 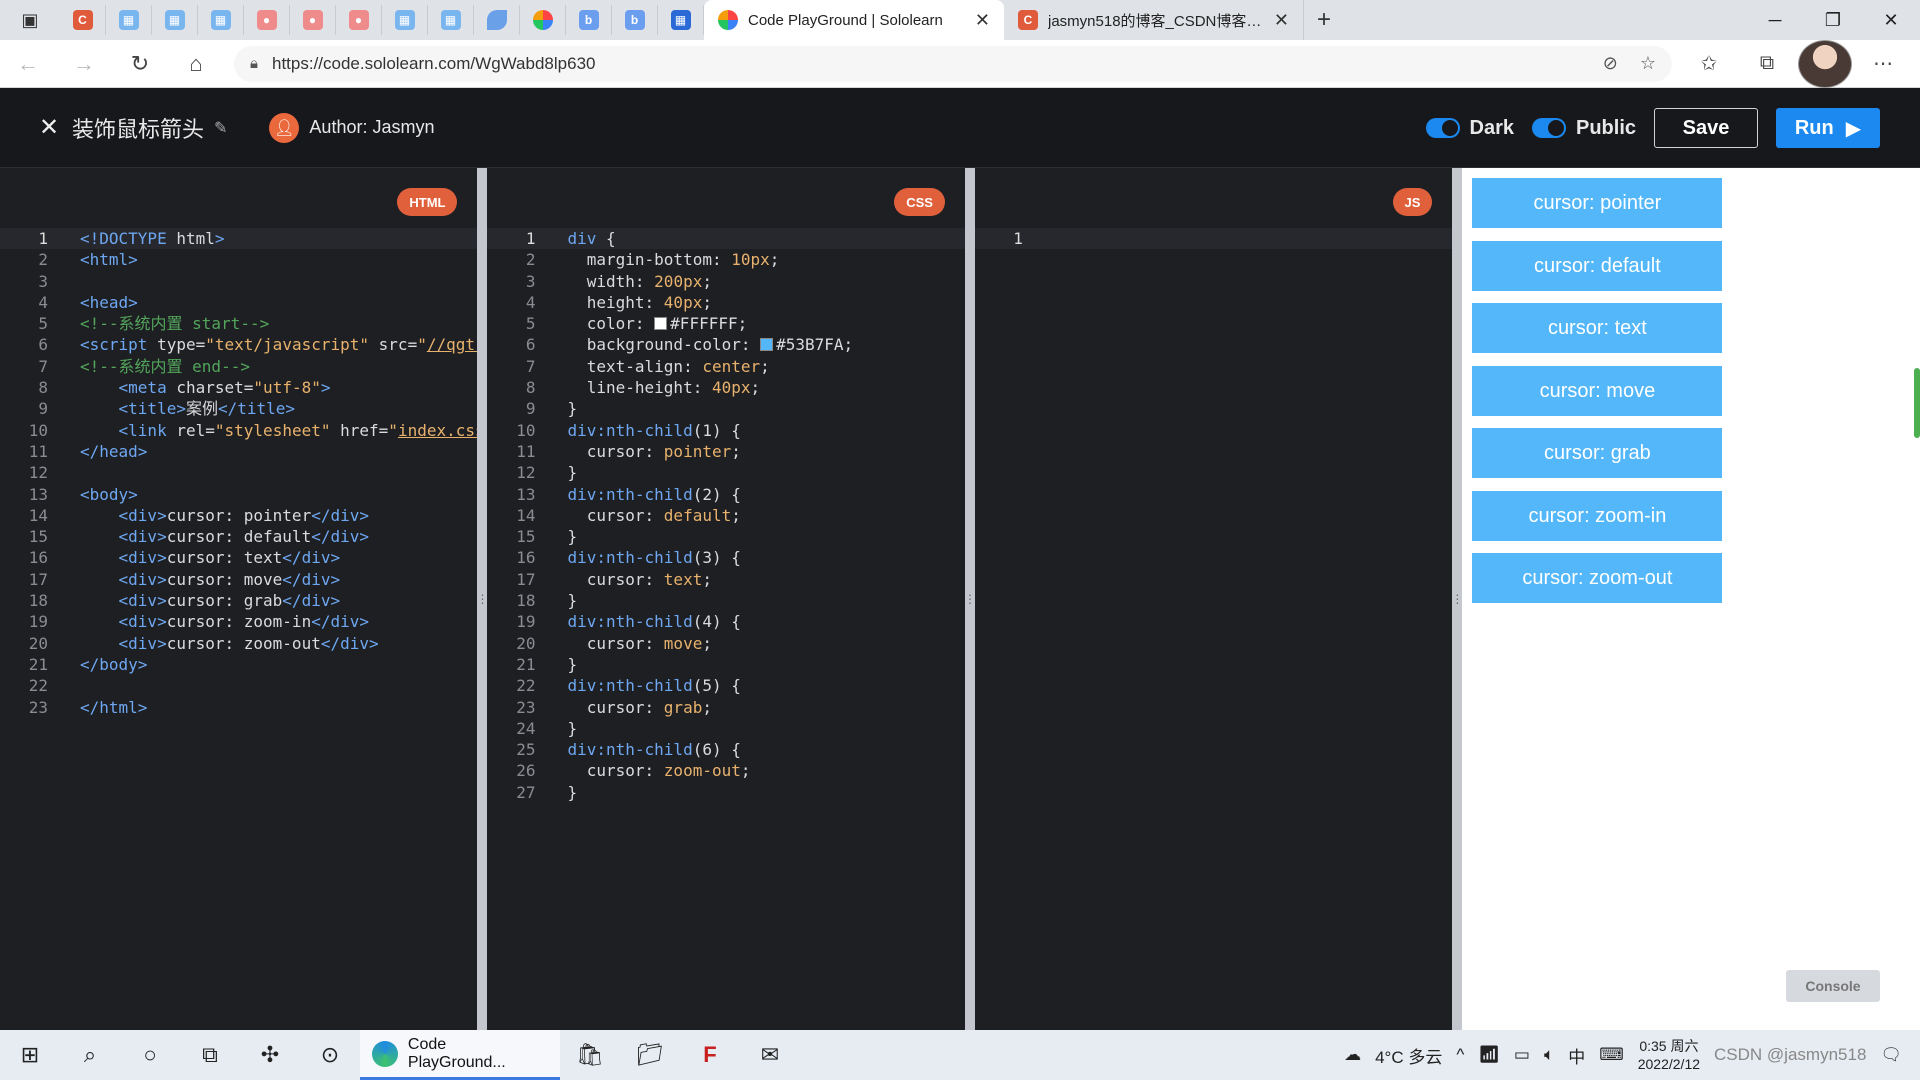 What do you see at coordinates (1352, 1055) in the screenshot?
I see `weather-icon: ☁` at bounding box center [1352, 1055].